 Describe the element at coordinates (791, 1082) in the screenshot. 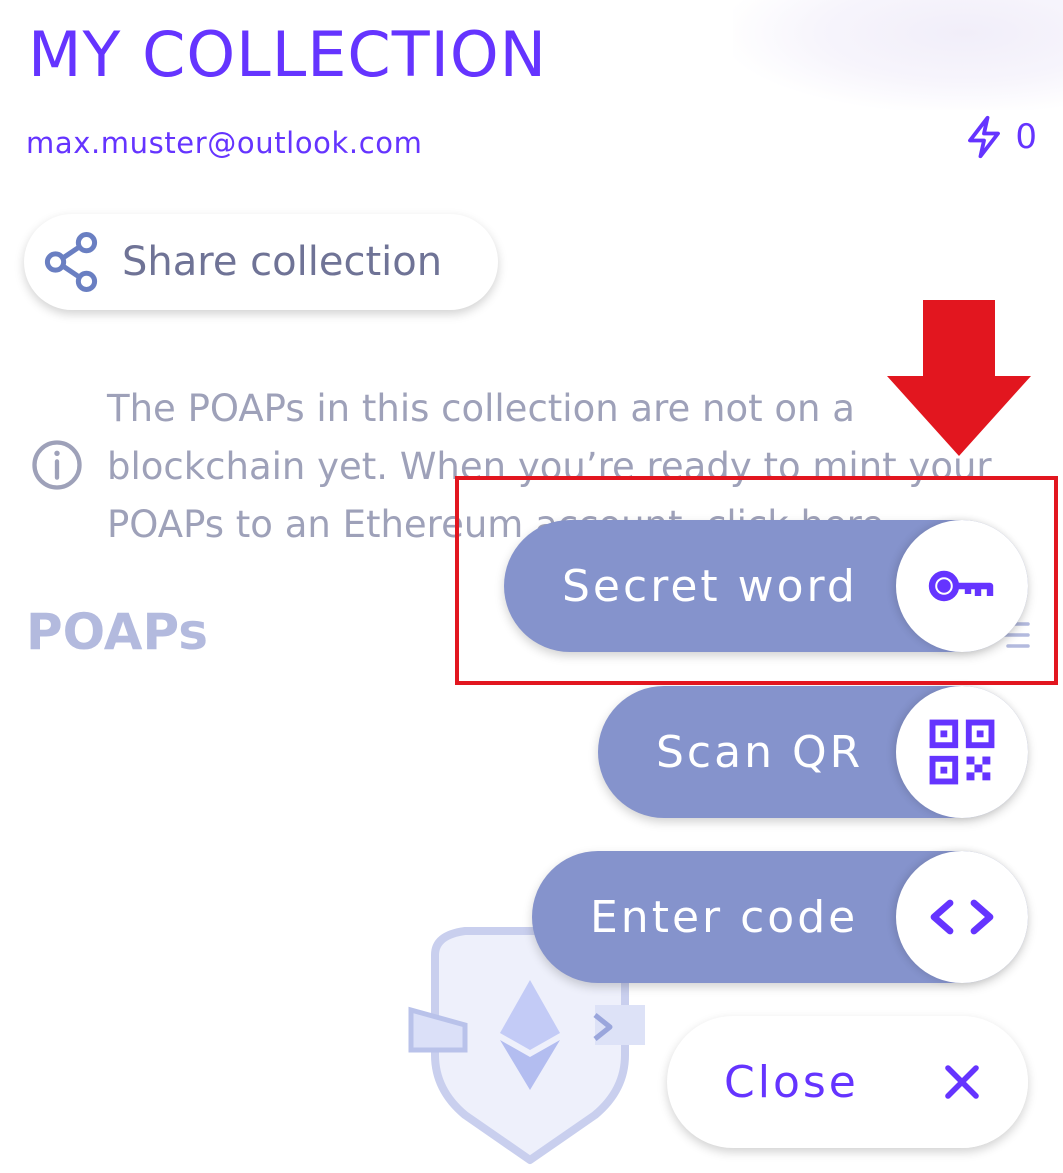

I see `close-label: Close` at that location.